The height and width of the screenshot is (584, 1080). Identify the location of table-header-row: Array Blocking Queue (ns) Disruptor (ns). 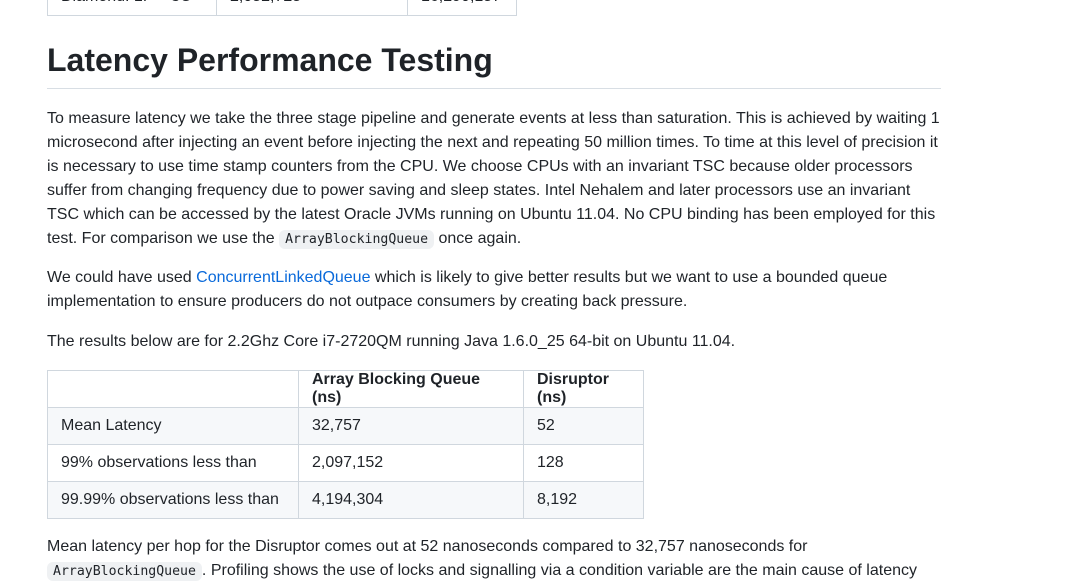
(345, 389).